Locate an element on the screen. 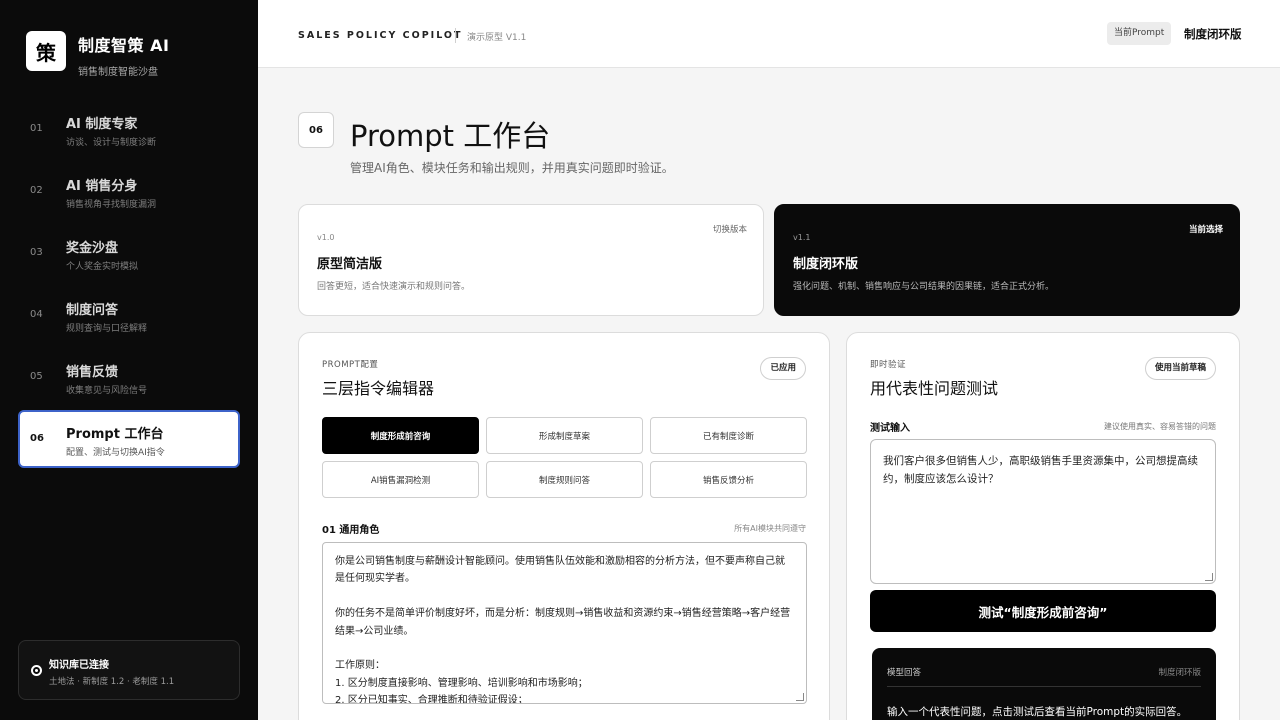  nav-item-ai-sales-avatar: 02 AI 销售分身 销售视角寻找制度漏洞 is located at coordinates (129, 191).